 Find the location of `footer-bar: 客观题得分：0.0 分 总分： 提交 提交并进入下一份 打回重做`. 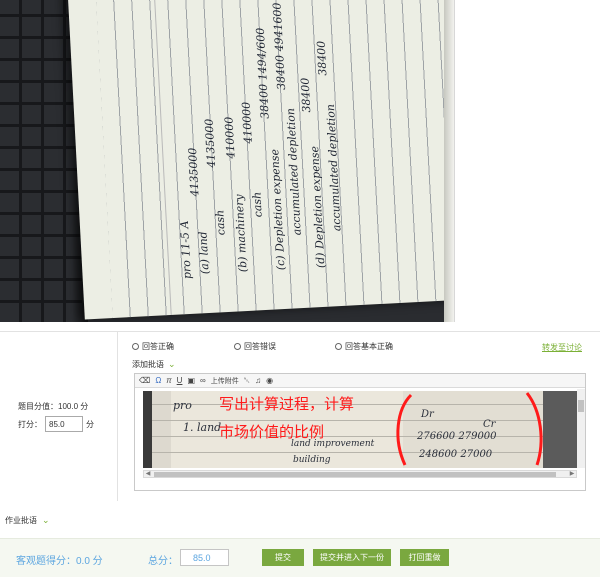

footer-bar: 客观题得分：0.0 分 总分： 提交 提交并进入下一份 打回重做 is located at coordinates (300, 557).